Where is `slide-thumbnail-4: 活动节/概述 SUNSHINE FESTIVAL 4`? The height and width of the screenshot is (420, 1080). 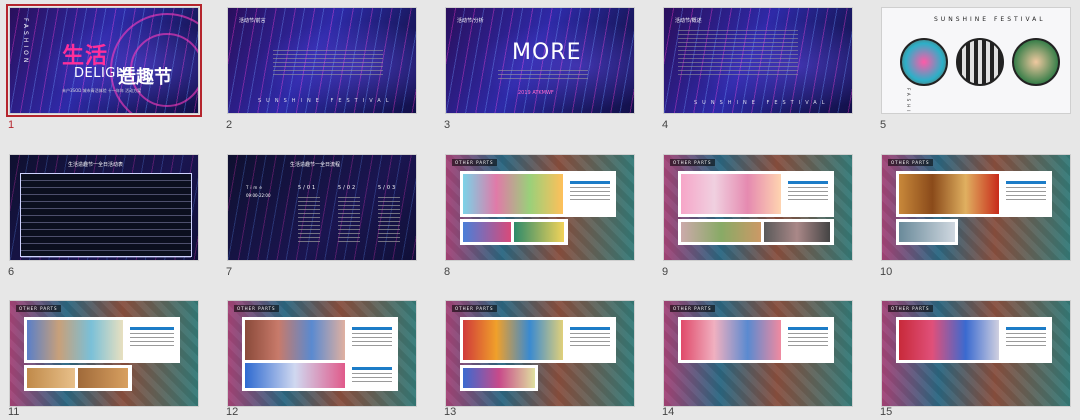
slide-thumbnail-4: 活动节/概述 SUNSHINE FESTIVAL 4 is located at coordinates (759, 69).